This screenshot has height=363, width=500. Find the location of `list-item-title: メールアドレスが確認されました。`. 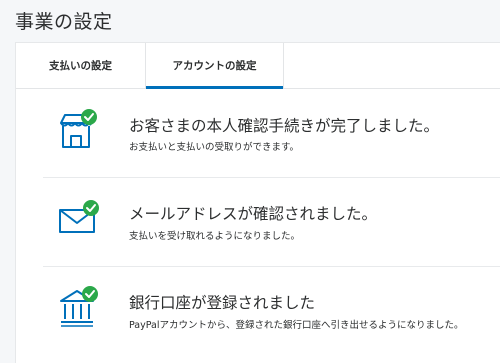

list-item-title: メールアドレスが確認されました。 is located at coordinates (253, 214).